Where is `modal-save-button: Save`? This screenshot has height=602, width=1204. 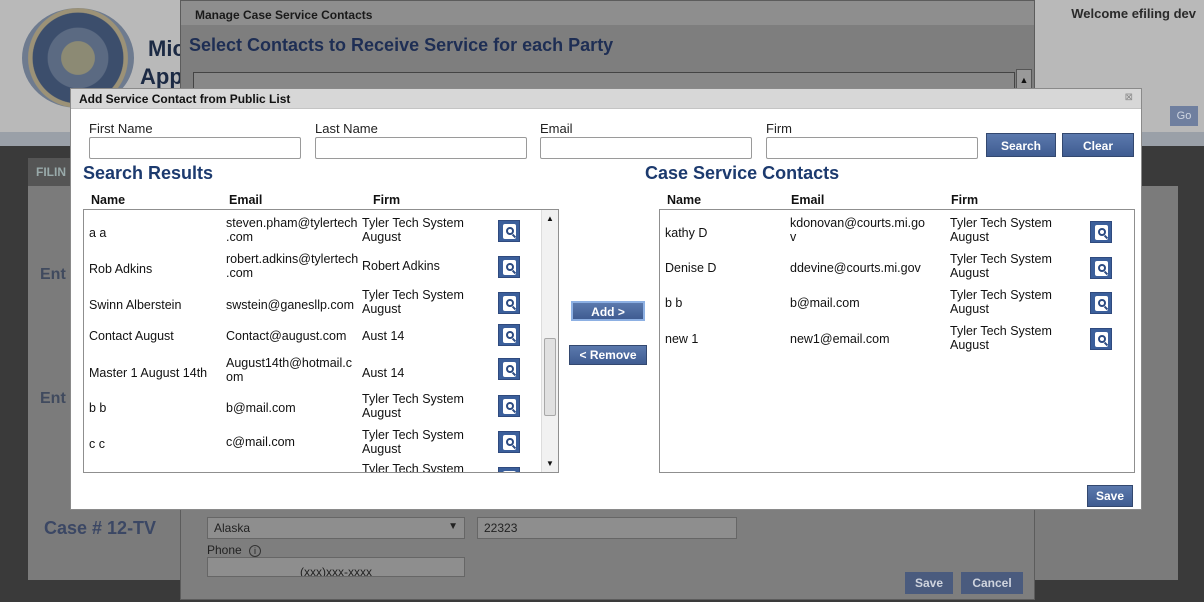
modal-save-button: Save is located at coordinates (1110, 496).